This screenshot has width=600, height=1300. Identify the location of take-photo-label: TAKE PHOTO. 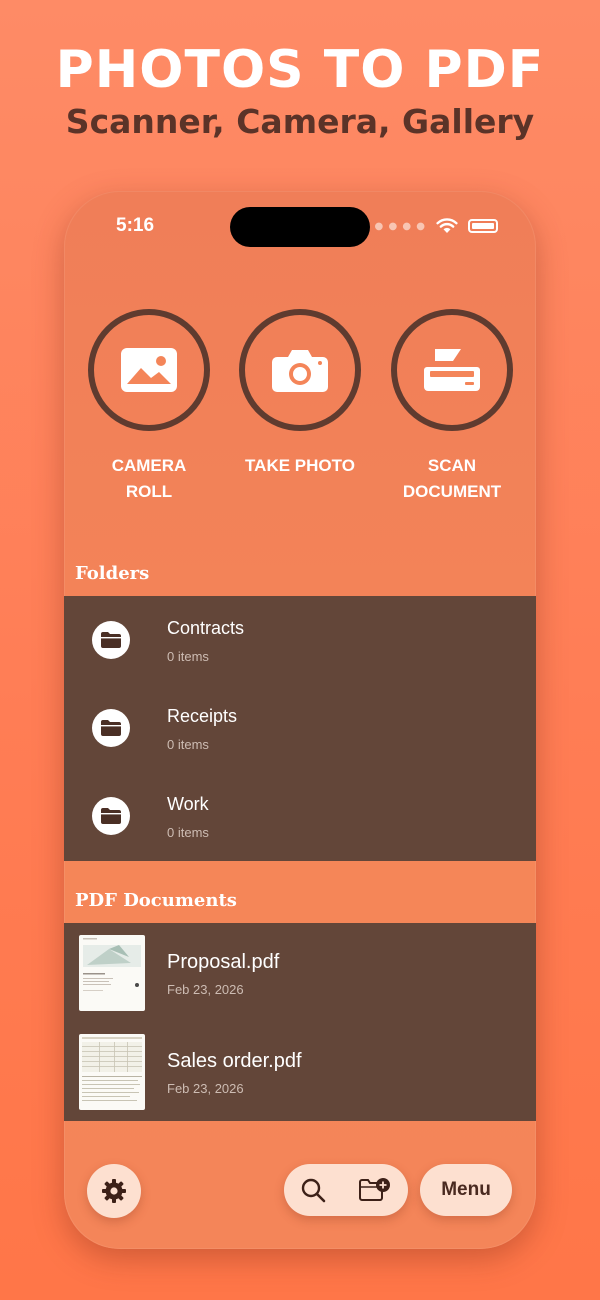
(300, 466).